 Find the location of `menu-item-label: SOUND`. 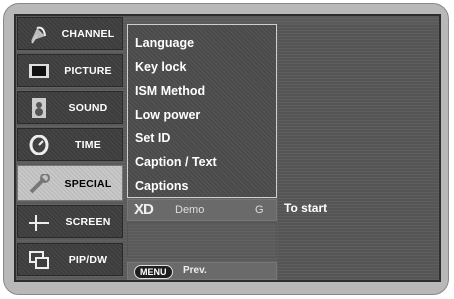

menu-item-label: SOUND is located at coordinates (88, 108).